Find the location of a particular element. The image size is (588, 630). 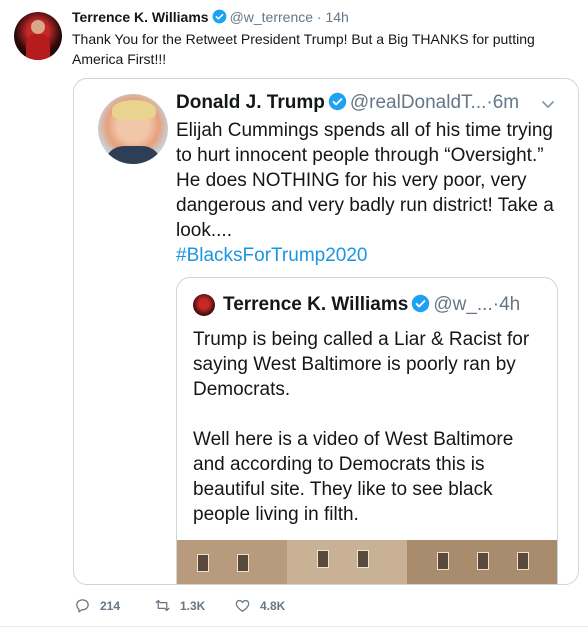

tweet-time: 14h is located at coordinates (336, 17).